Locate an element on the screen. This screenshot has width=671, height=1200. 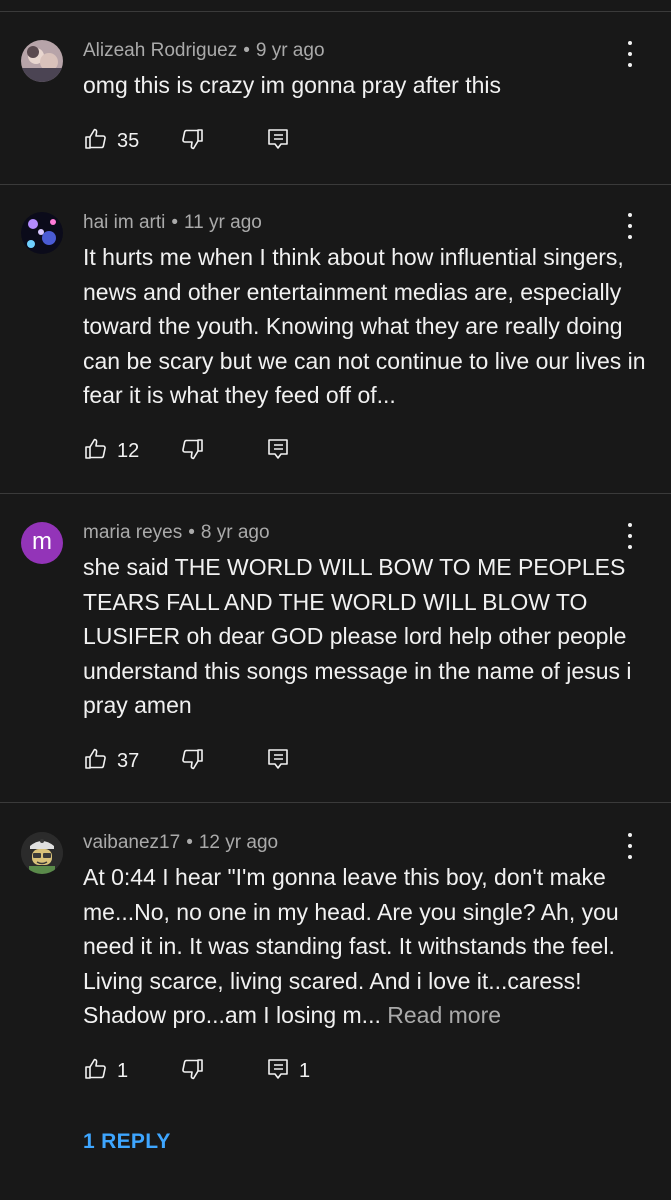
like-button: 37 is located at coordinates (111, 761).